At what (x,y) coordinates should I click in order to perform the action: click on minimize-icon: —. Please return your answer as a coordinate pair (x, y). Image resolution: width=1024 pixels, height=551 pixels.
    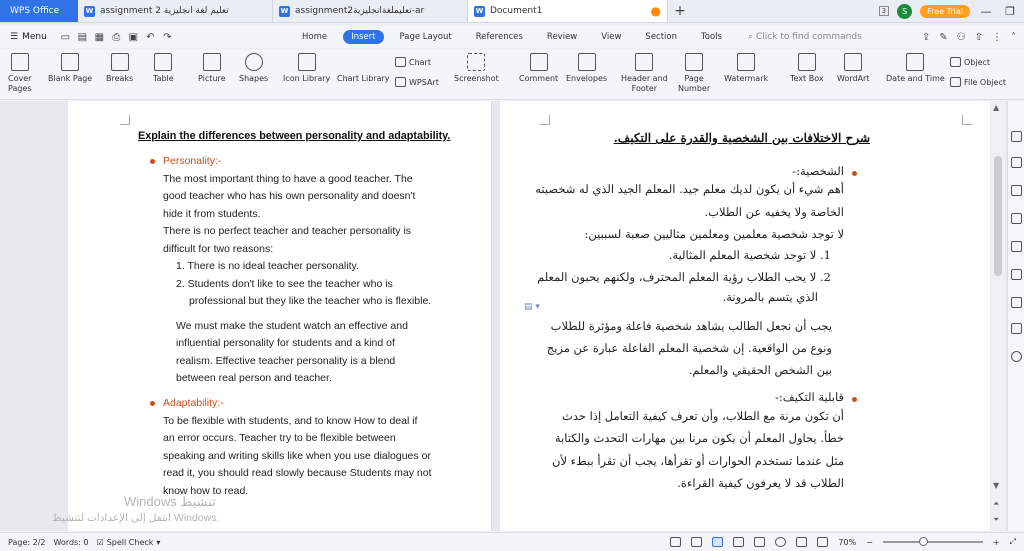
    Looking at the image, I should click on (986, 11).